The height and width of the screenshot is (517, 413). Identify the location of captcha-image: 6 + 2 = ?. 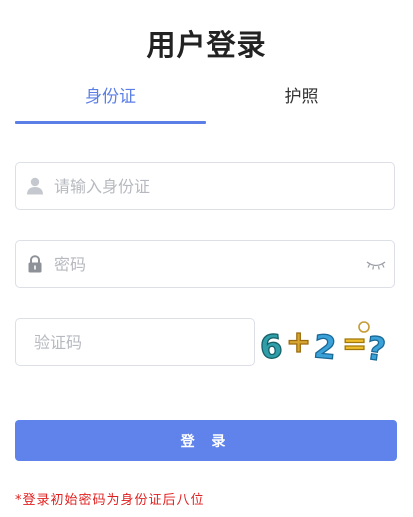
(326, 342).